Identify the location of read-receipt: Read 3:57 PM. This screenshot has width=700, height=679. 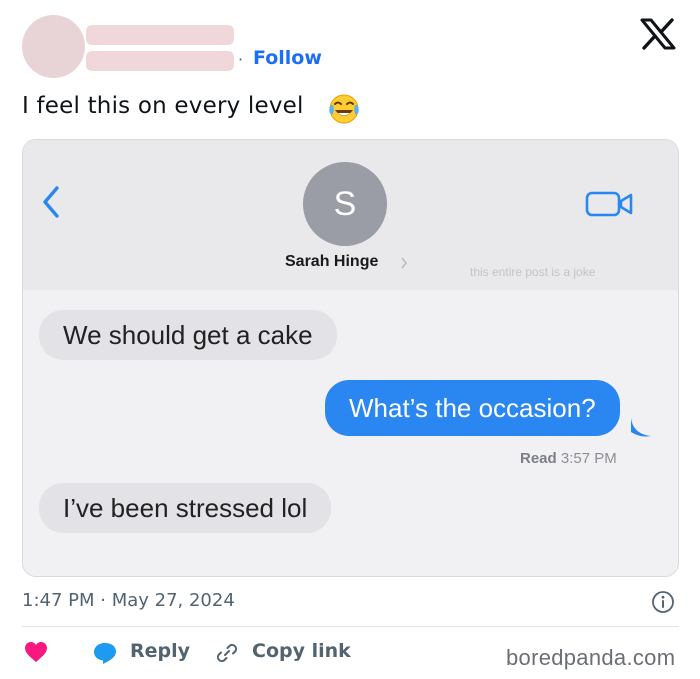
(568, 458).